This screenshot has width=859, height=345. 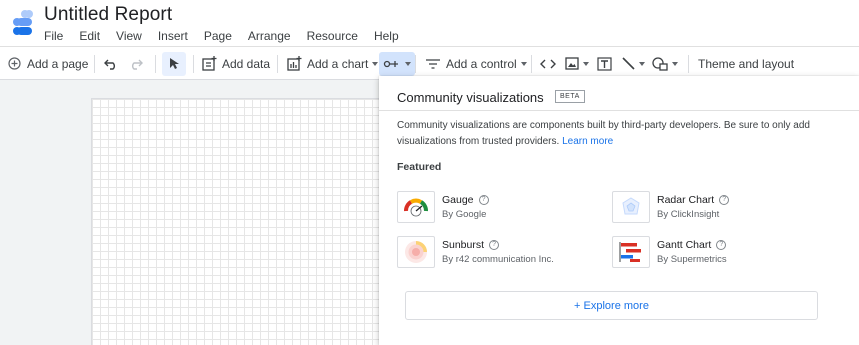 I want to click on redo-icon, so click(x=137, y=64).